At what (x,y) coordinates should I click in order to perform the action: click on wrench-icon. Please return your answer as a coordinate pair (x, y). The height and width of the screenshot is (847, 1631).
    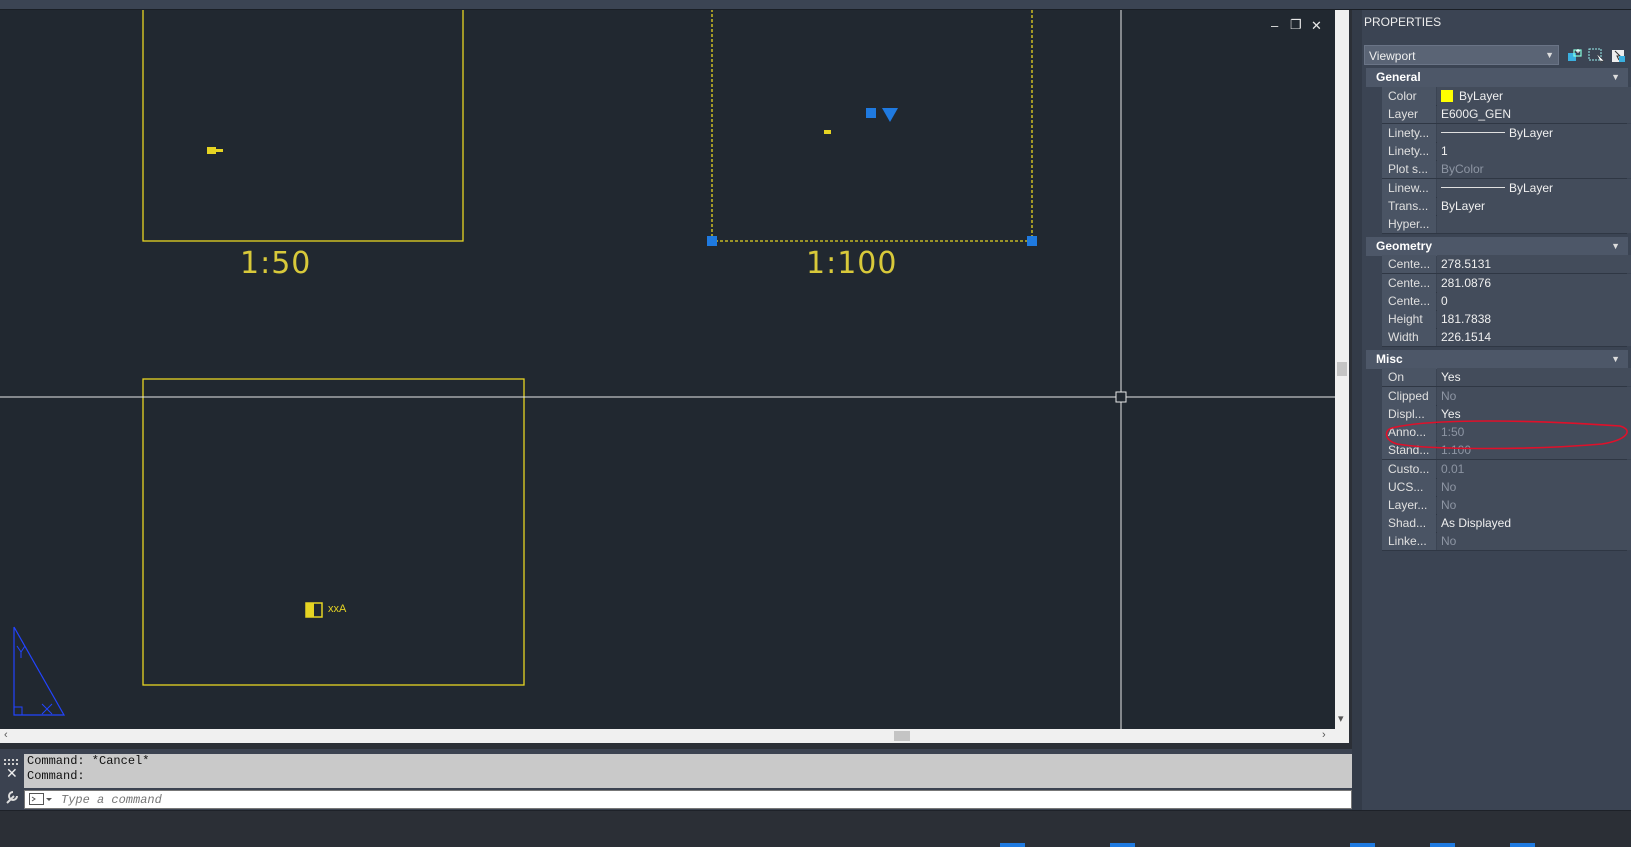
    Looking at the image, I should click on (12, 797).